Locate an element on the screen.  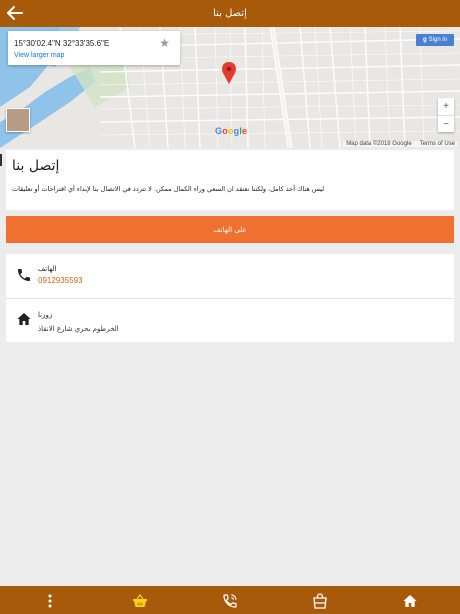
terms-of-use-link: Terms of Use is located at coordinates (437, 144).